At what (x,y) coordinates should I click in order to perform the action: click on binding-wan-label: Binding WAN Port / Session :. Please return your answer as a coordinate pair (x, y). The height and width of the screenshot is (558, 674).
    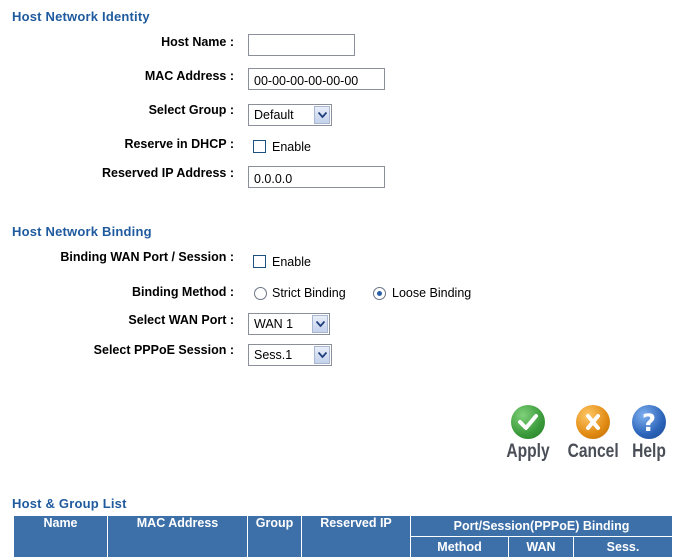
    Looking at the image, I should click on (147, 257).